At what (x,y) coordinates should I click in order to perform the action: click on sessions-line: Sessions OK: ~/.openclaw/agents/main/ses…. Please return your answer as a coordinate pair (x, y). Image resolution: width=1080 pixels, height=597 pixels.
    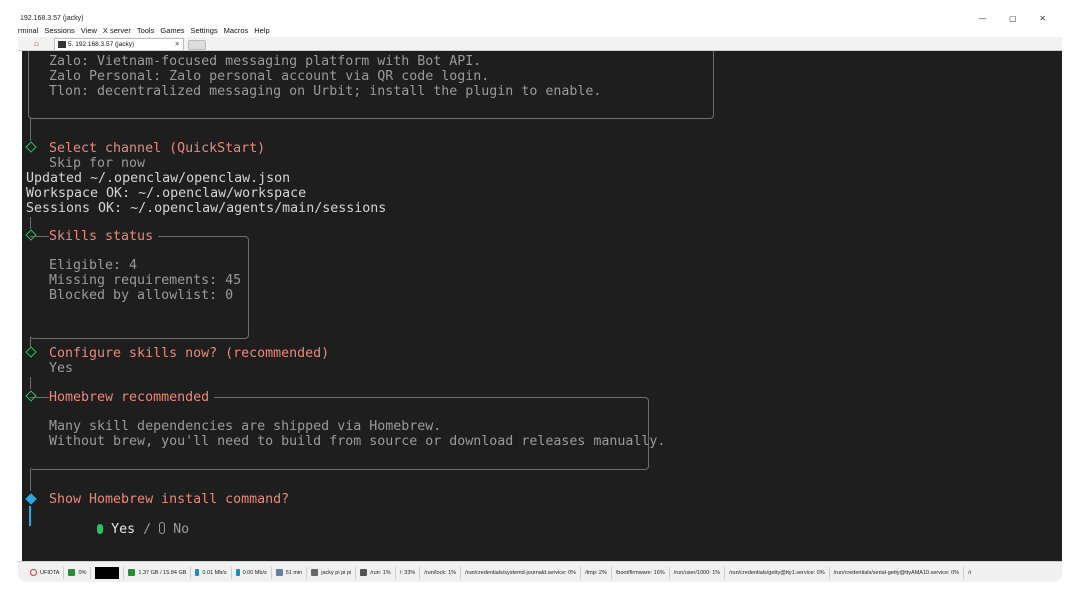
    Looking at the image, I should click on (206, 208).